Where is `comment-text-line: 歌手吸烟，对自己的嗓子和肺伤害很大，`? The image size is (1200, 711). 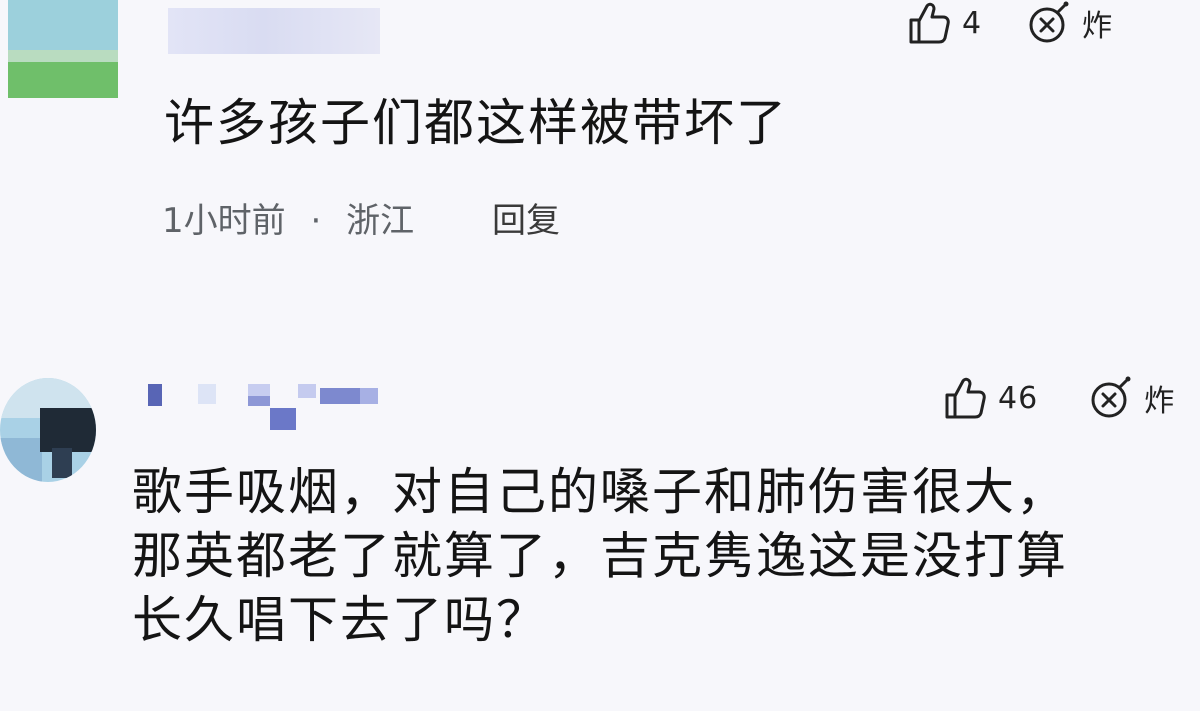
comment-text-line: 歌手吸烟，对自己的嗓子和肺伤害很大， is located at coordinates (600, 492).